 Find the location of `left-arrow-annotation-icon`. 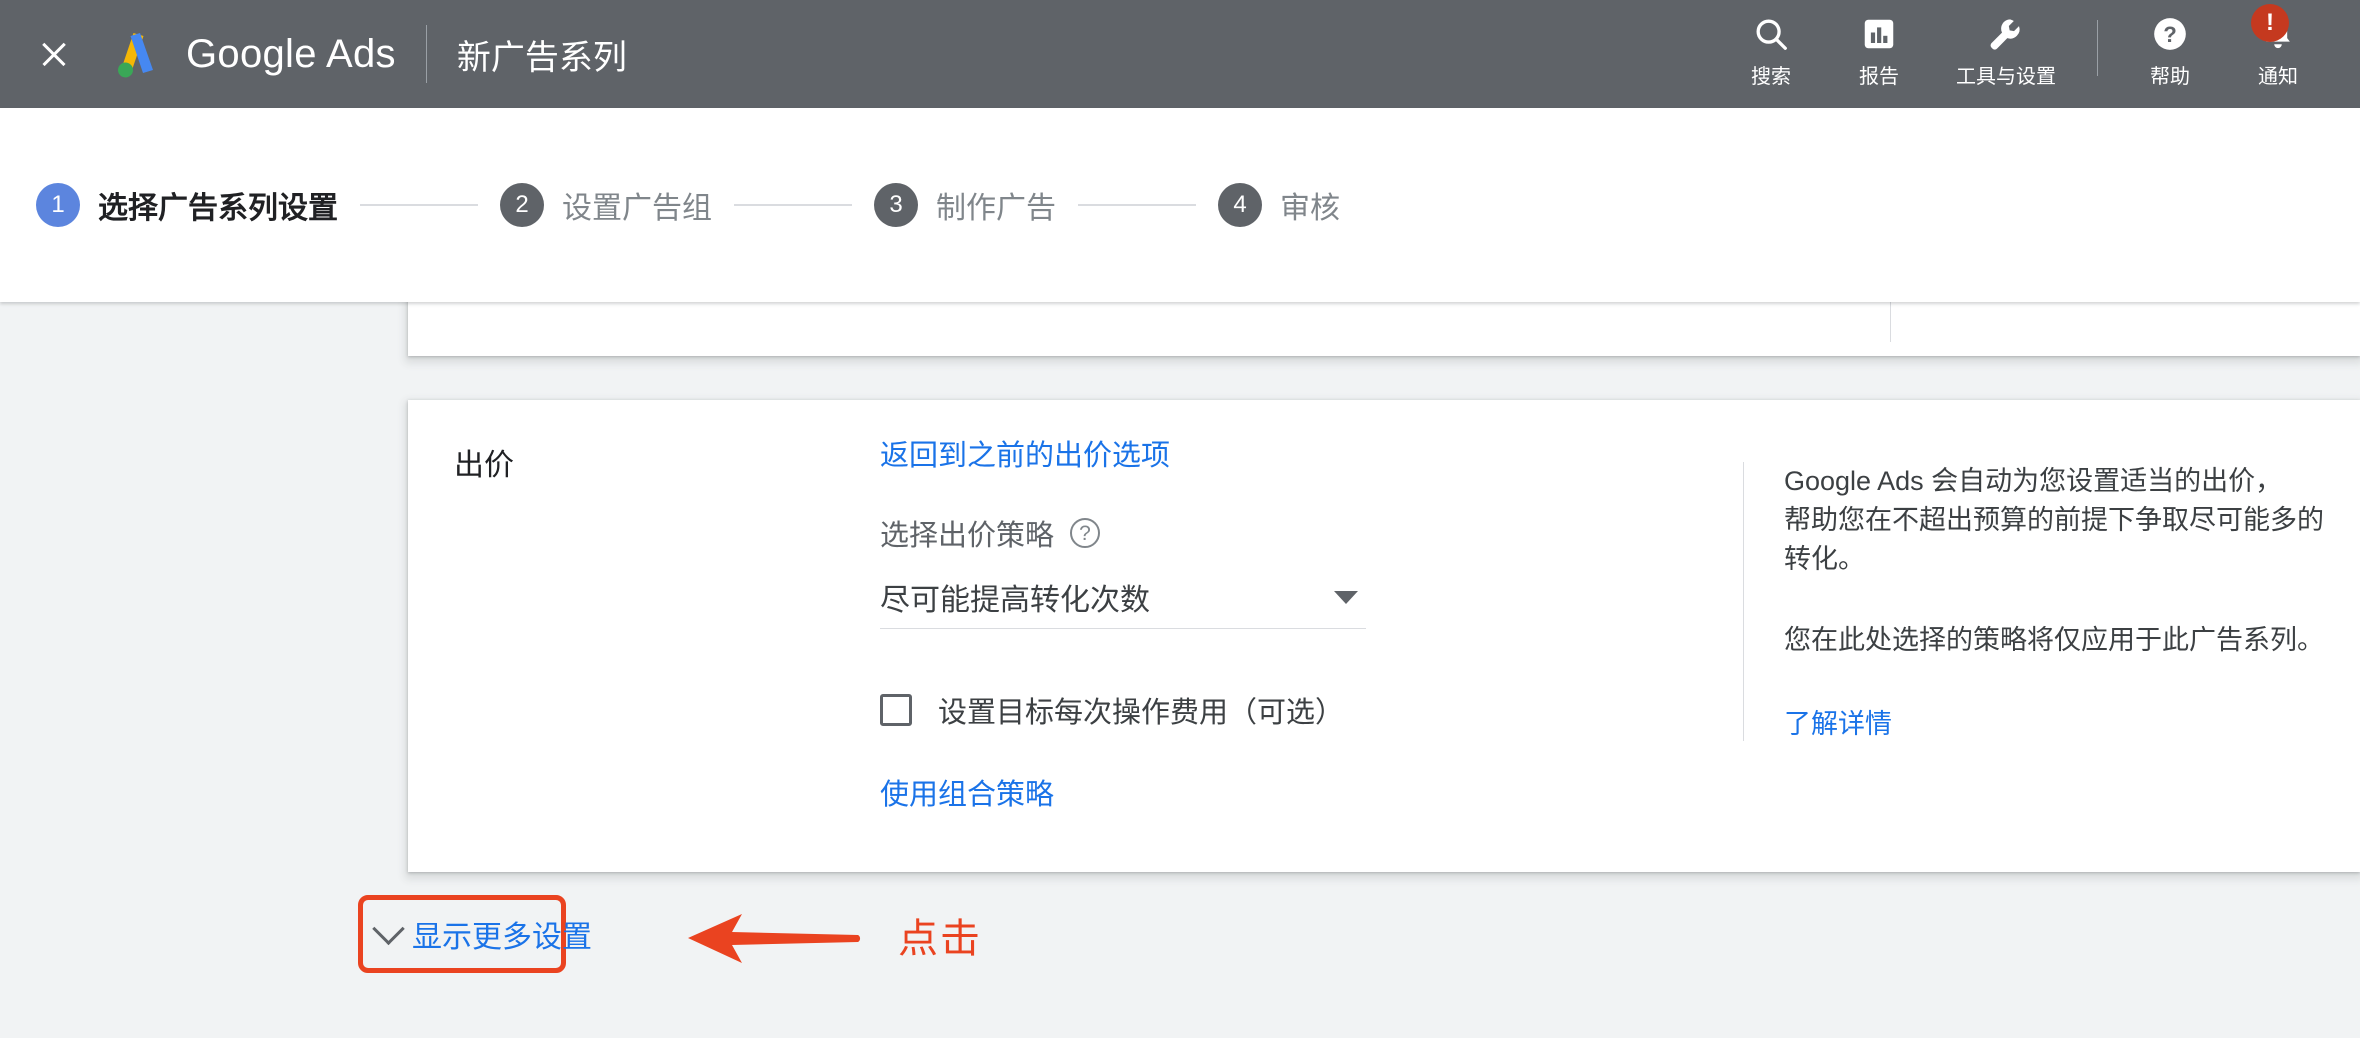

left-arrow-annotation-icon is located at coordinates (774, 938).